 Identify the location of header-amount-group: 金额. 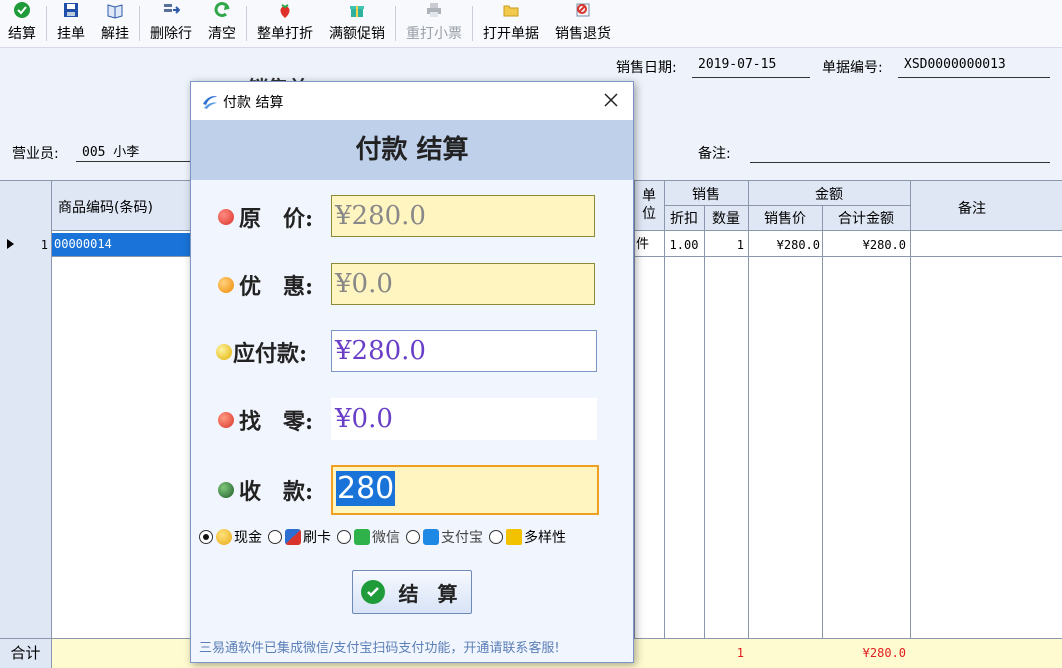
(829, 195).